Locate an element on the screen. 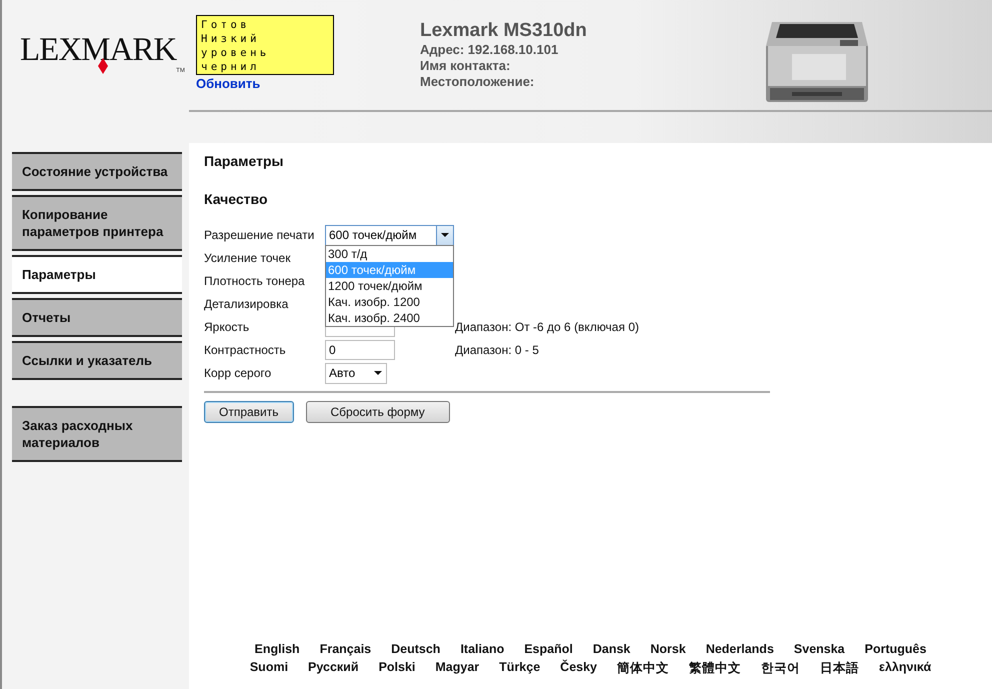 This screenshot has height=689, width=992. language-link: 한국어 is located at coordinates (780, 668).